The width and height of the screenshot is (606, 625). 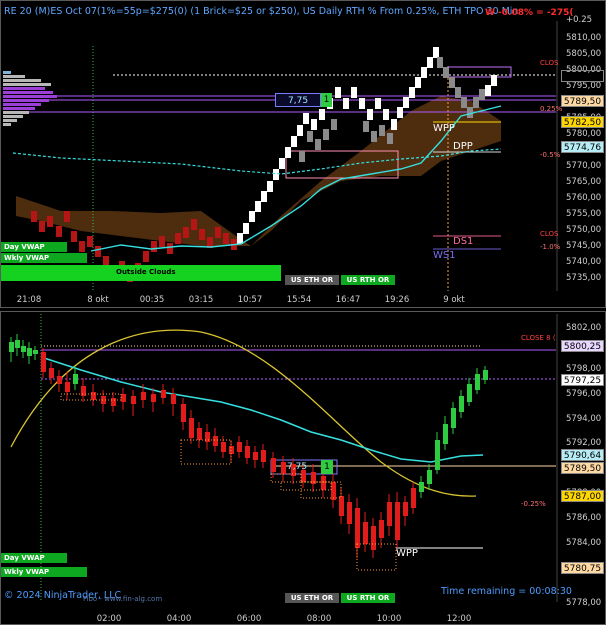 I want to click on price-tick-label: 5755,00, so click(x=583, y=214).